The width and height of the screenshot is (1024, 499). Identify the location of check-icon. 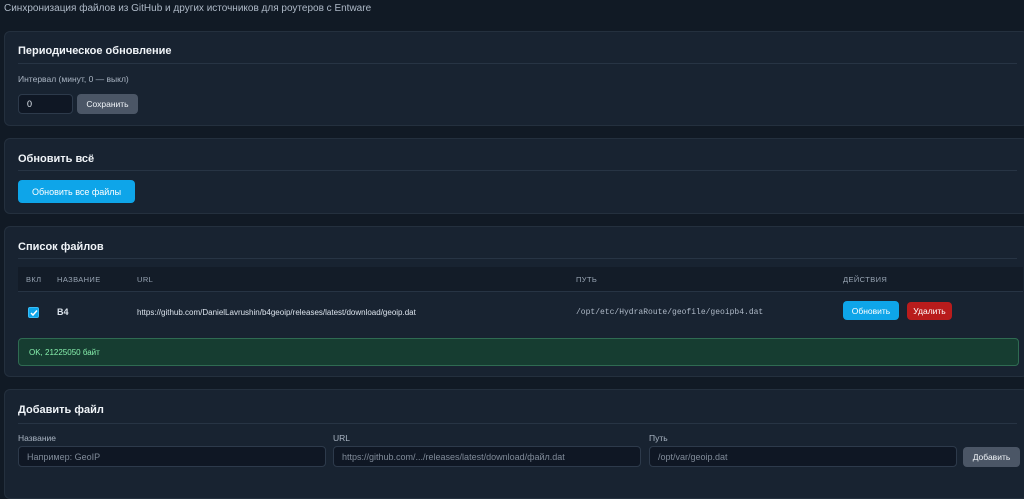
(33, 312).